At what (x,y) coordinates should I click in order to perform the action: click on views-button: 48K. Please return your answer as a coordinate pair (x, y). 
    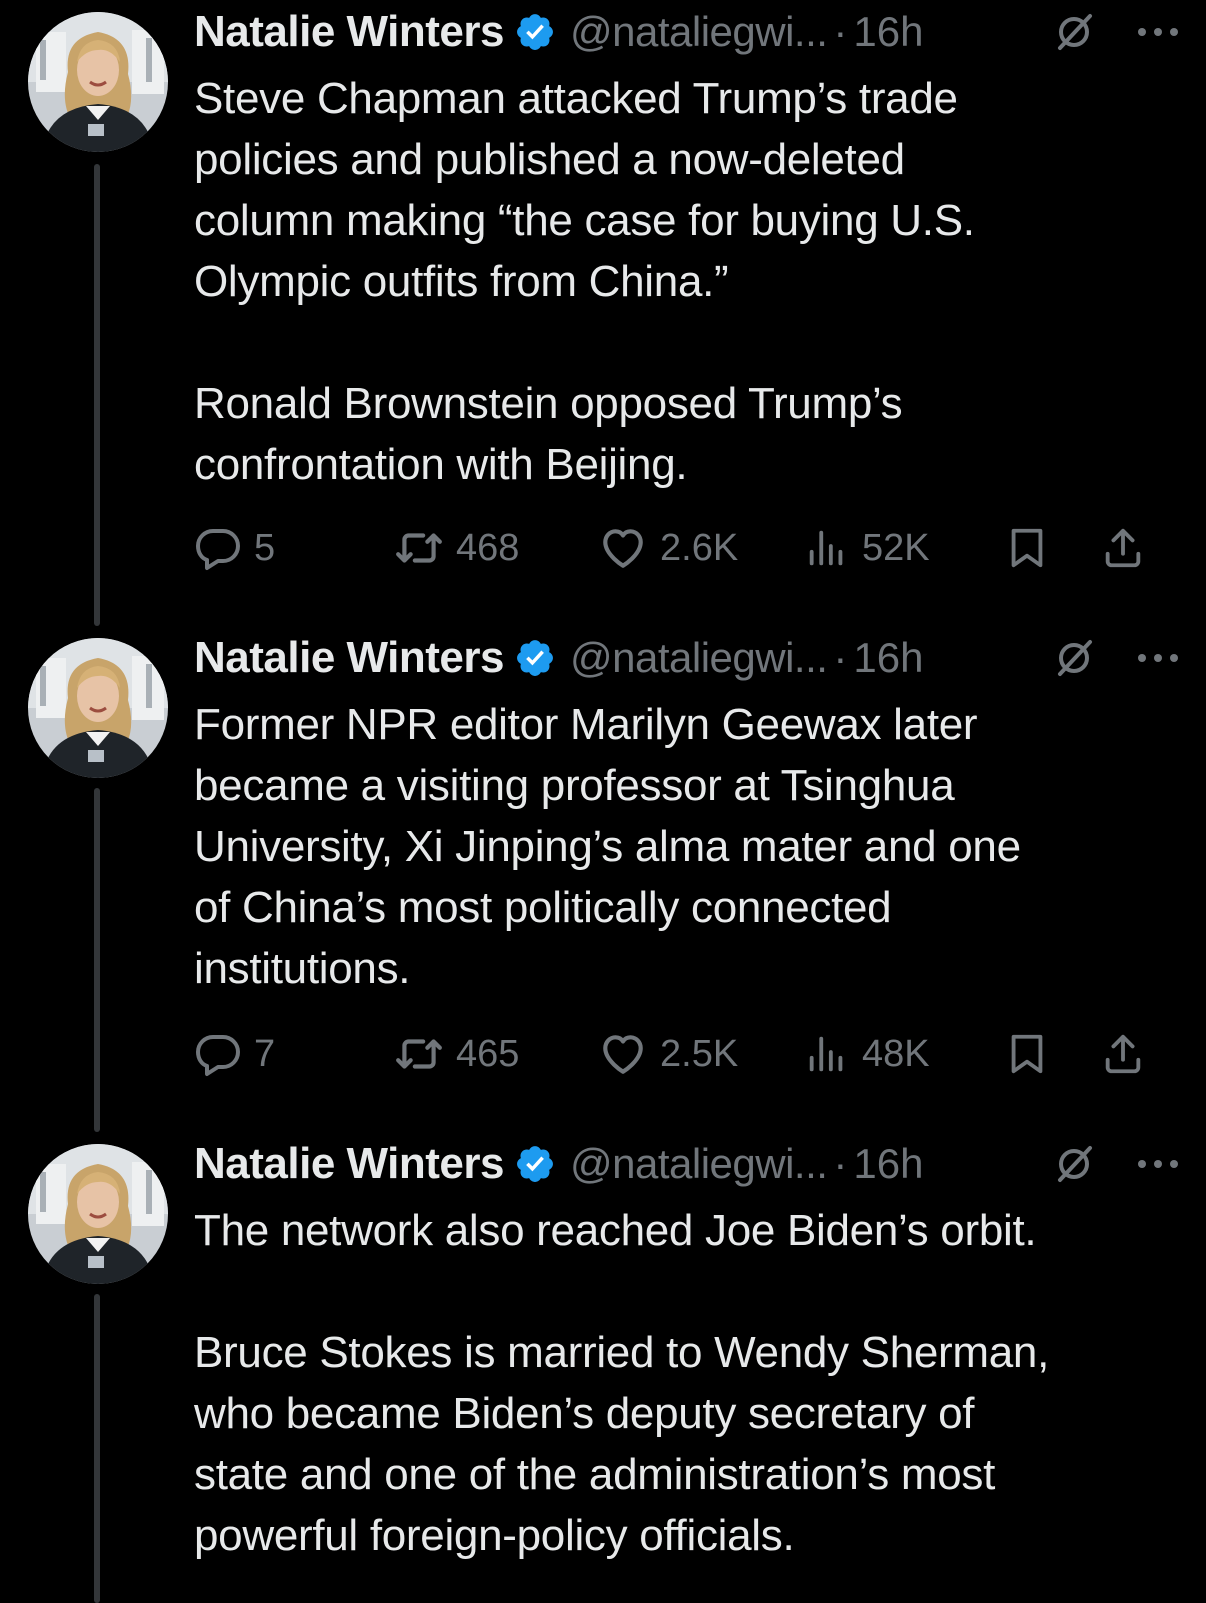
    Looking at the image, I should click on (867, 1054).